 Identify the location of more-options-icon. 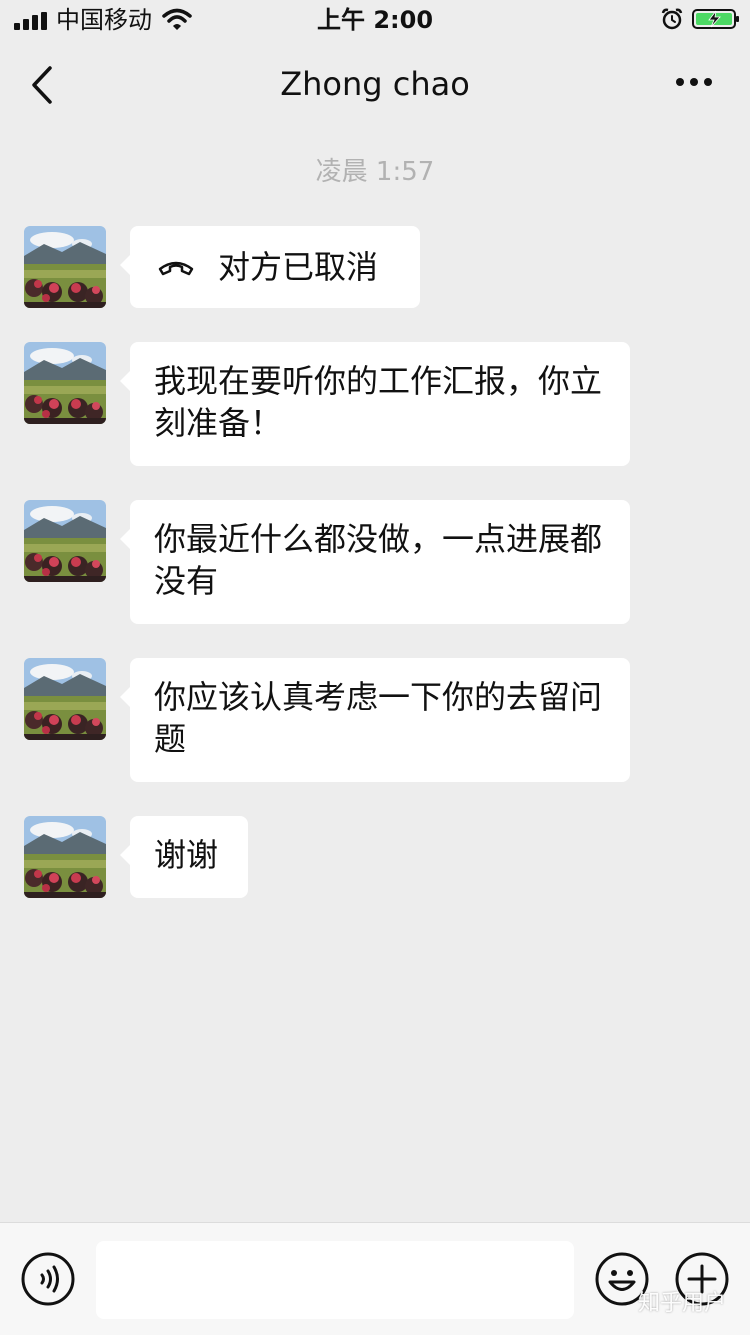
(694, 82).